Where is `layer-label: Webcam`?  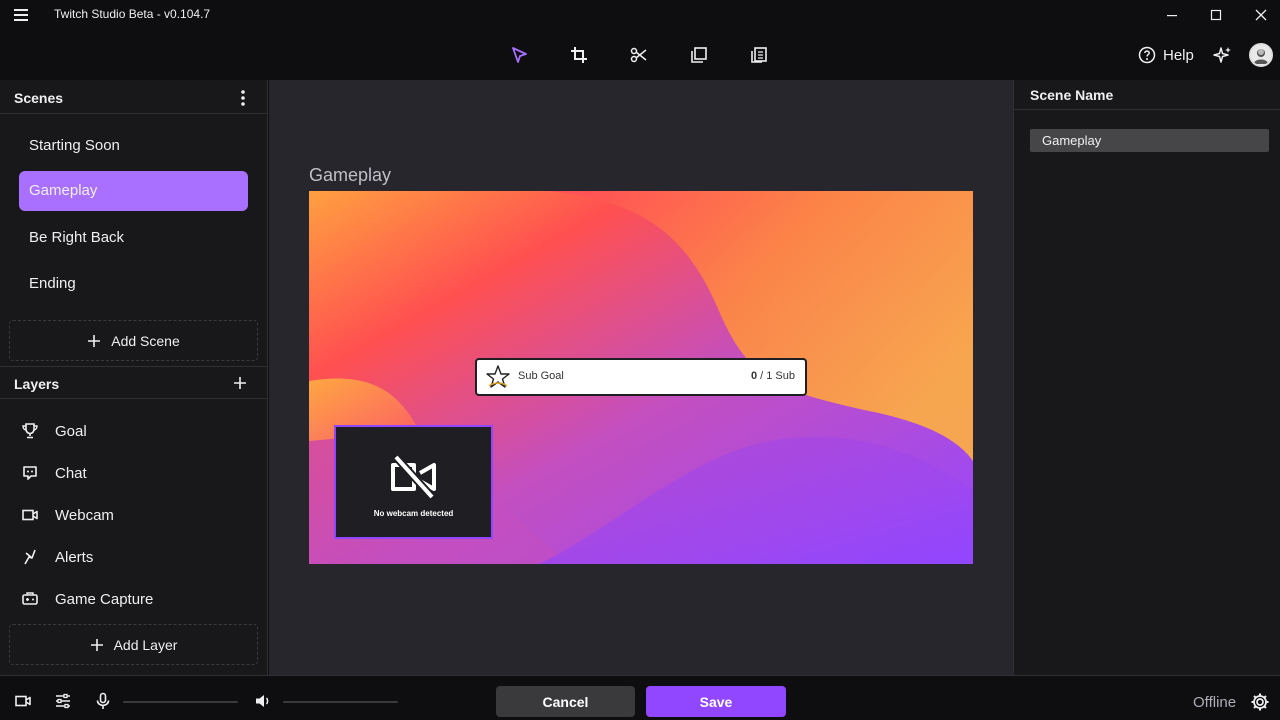 layer-label: Webcam is located at coordinates (84, 515).